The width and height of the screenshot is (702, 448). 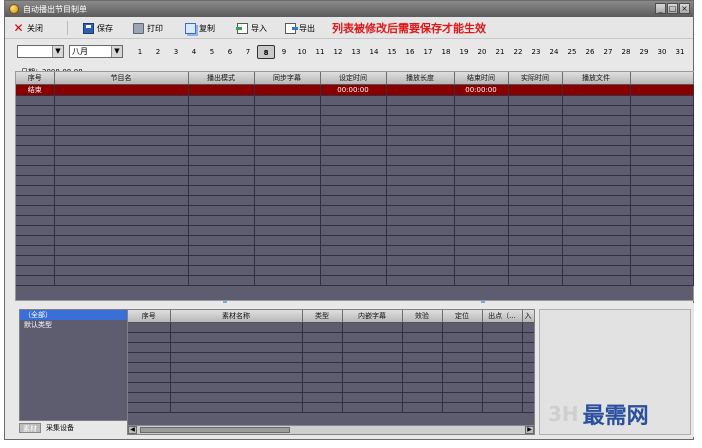 What do you see at coordinates (518, 52) in the screenshot?
I see `day-button: 22` at bounding box center [518, 52].